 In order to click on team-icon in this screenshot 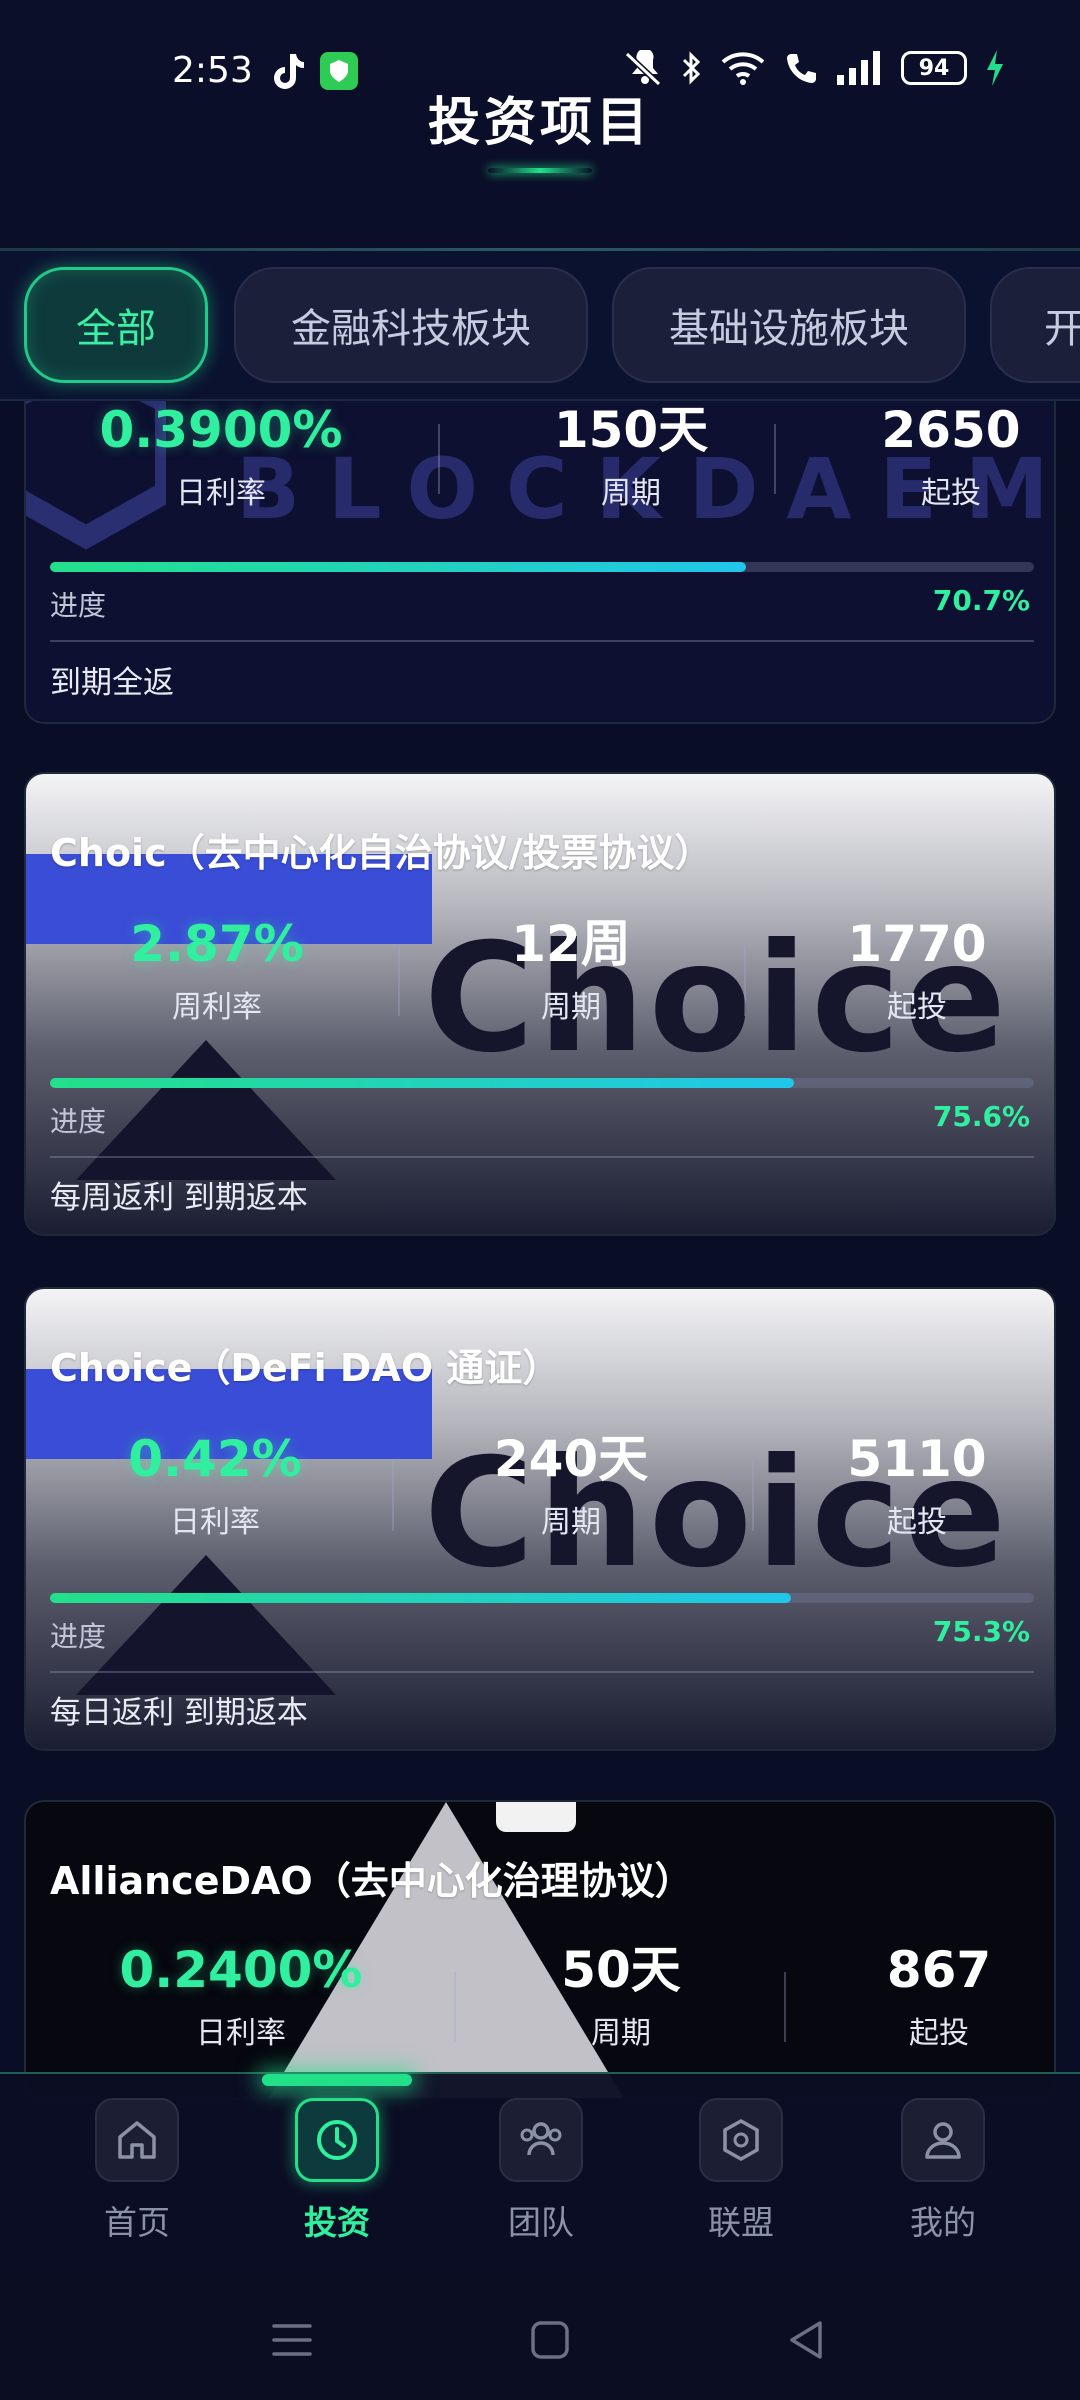, I will do `click(541, 2140)`.